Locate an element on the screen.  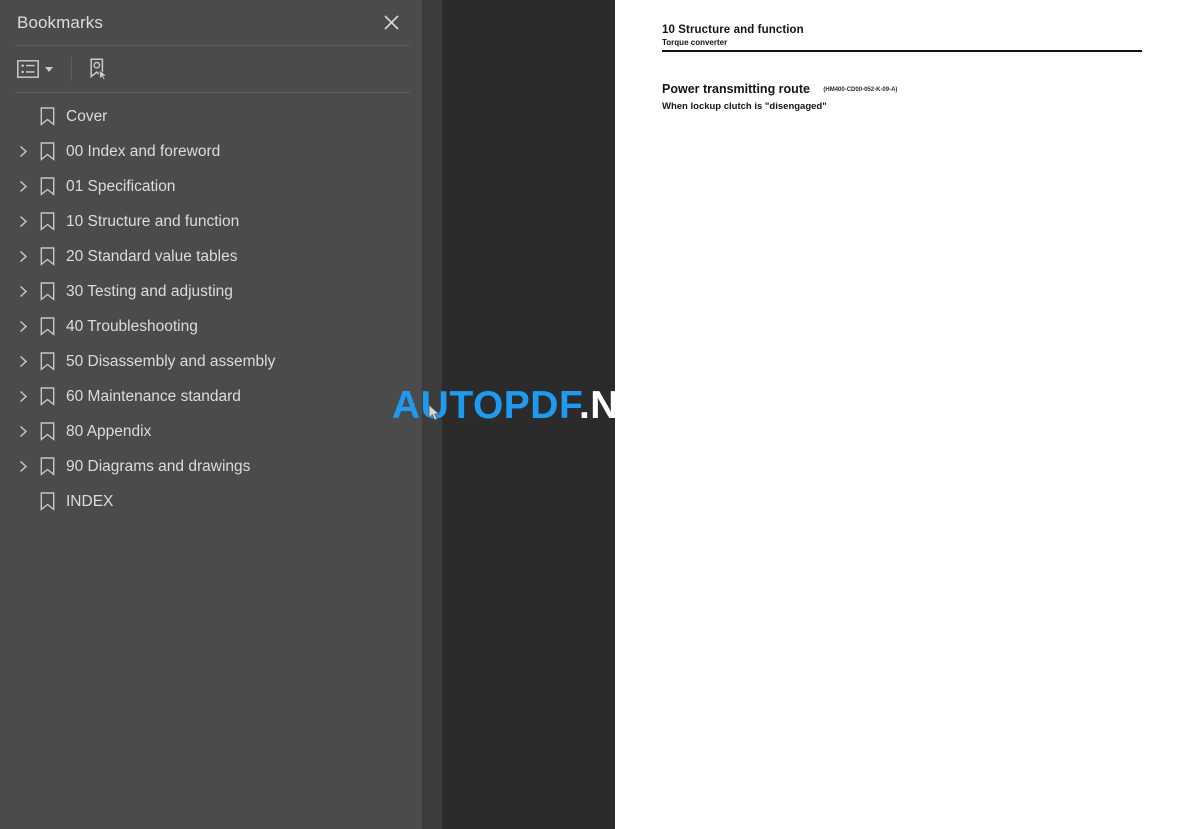
panel-title: Bookmarks is located at coordinates (60, 22).